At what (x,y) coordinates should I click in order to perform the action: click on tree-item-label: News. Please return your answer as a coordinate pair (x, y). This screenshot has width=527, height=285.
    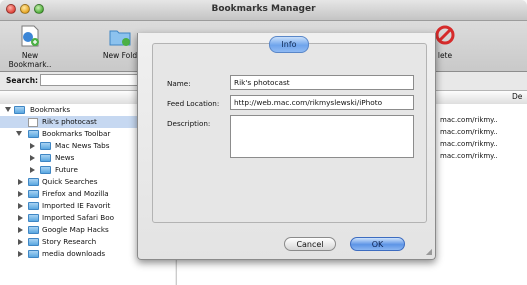
    Looking at the image, I should click on (65, 157).